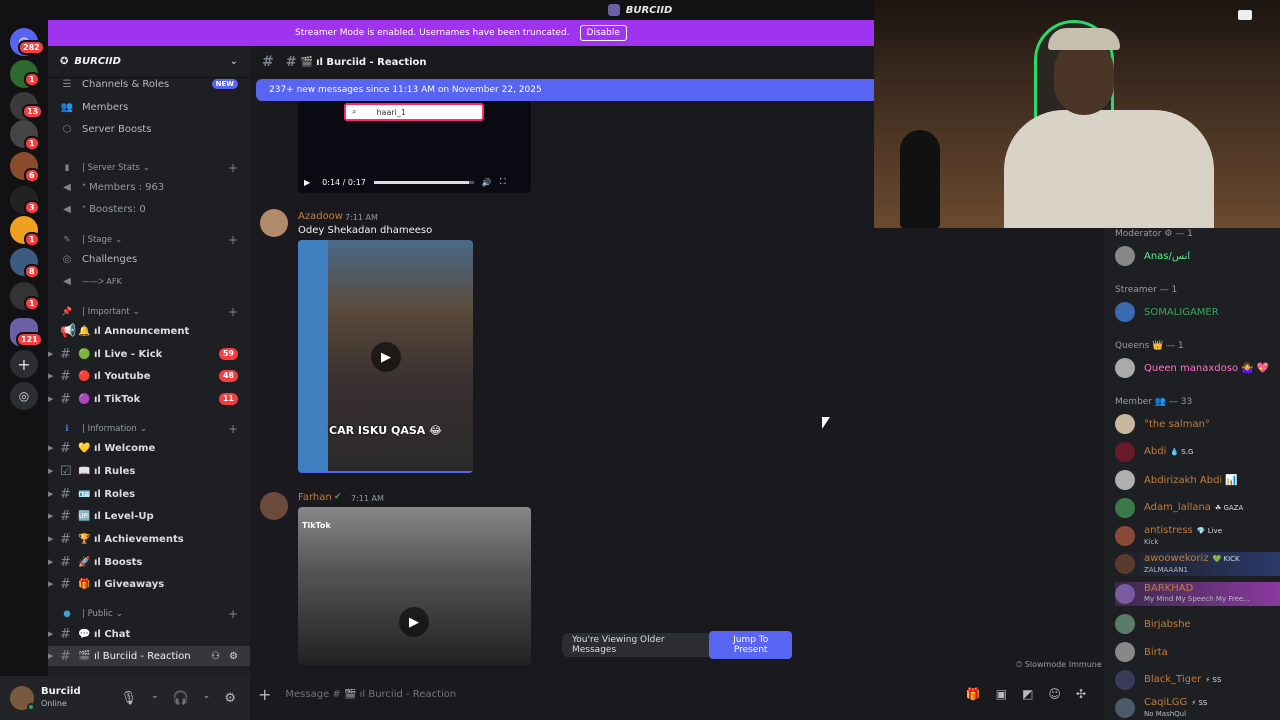 The image size is (1280, 720). What do you see at coordinates (233, 656) in the screenshot?
I see `gear-icon: ⚙` at bounding box center [233, 656].